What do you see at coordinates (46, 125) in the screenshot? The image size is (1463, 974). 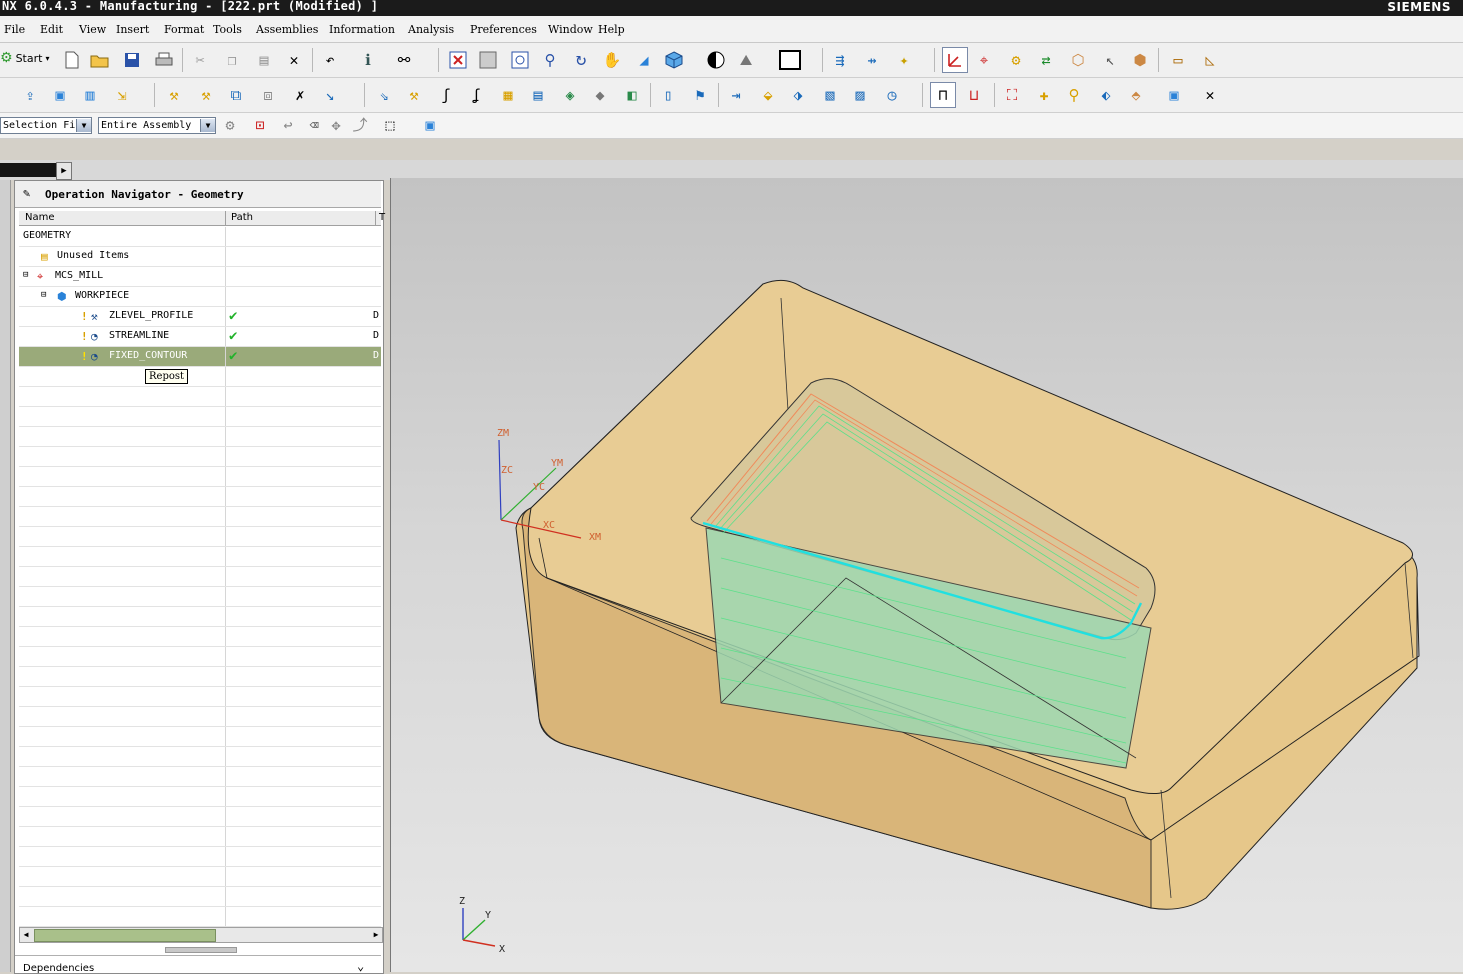 I see `selection-filter-dropdown: Selection Fi ▼` at bounding box center [46, 125].